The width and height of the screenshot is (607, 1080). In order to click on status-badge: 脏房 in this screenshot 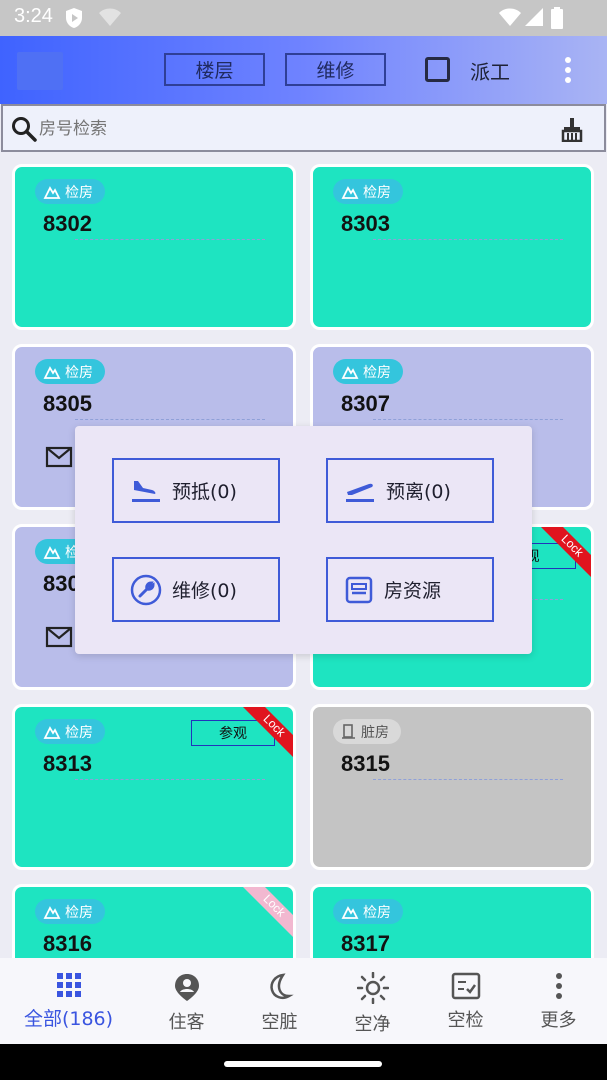, I will do `click(367, 731)`.